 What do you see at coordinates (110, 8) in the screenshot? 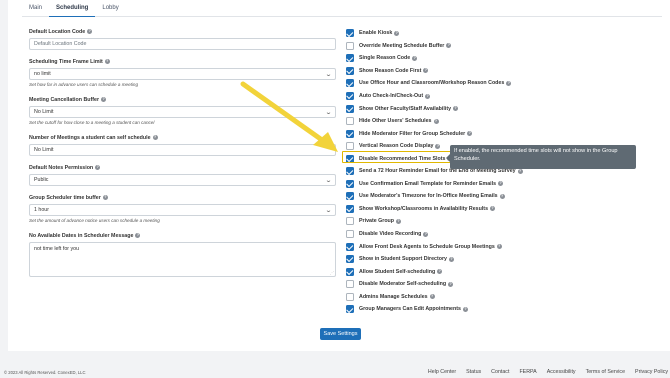
I see `tab-lobby: Lobby` at bounding box center [110, 8].